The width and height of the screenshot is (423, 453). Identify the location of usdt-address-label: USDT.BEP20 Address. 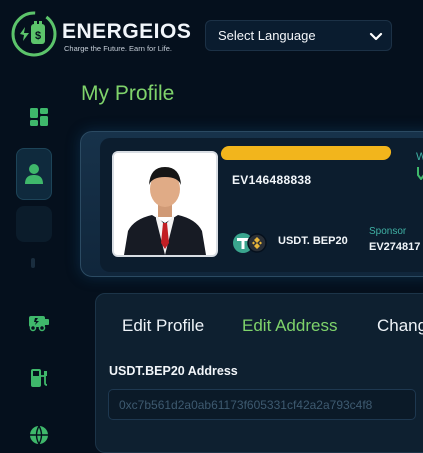
(173, 371).